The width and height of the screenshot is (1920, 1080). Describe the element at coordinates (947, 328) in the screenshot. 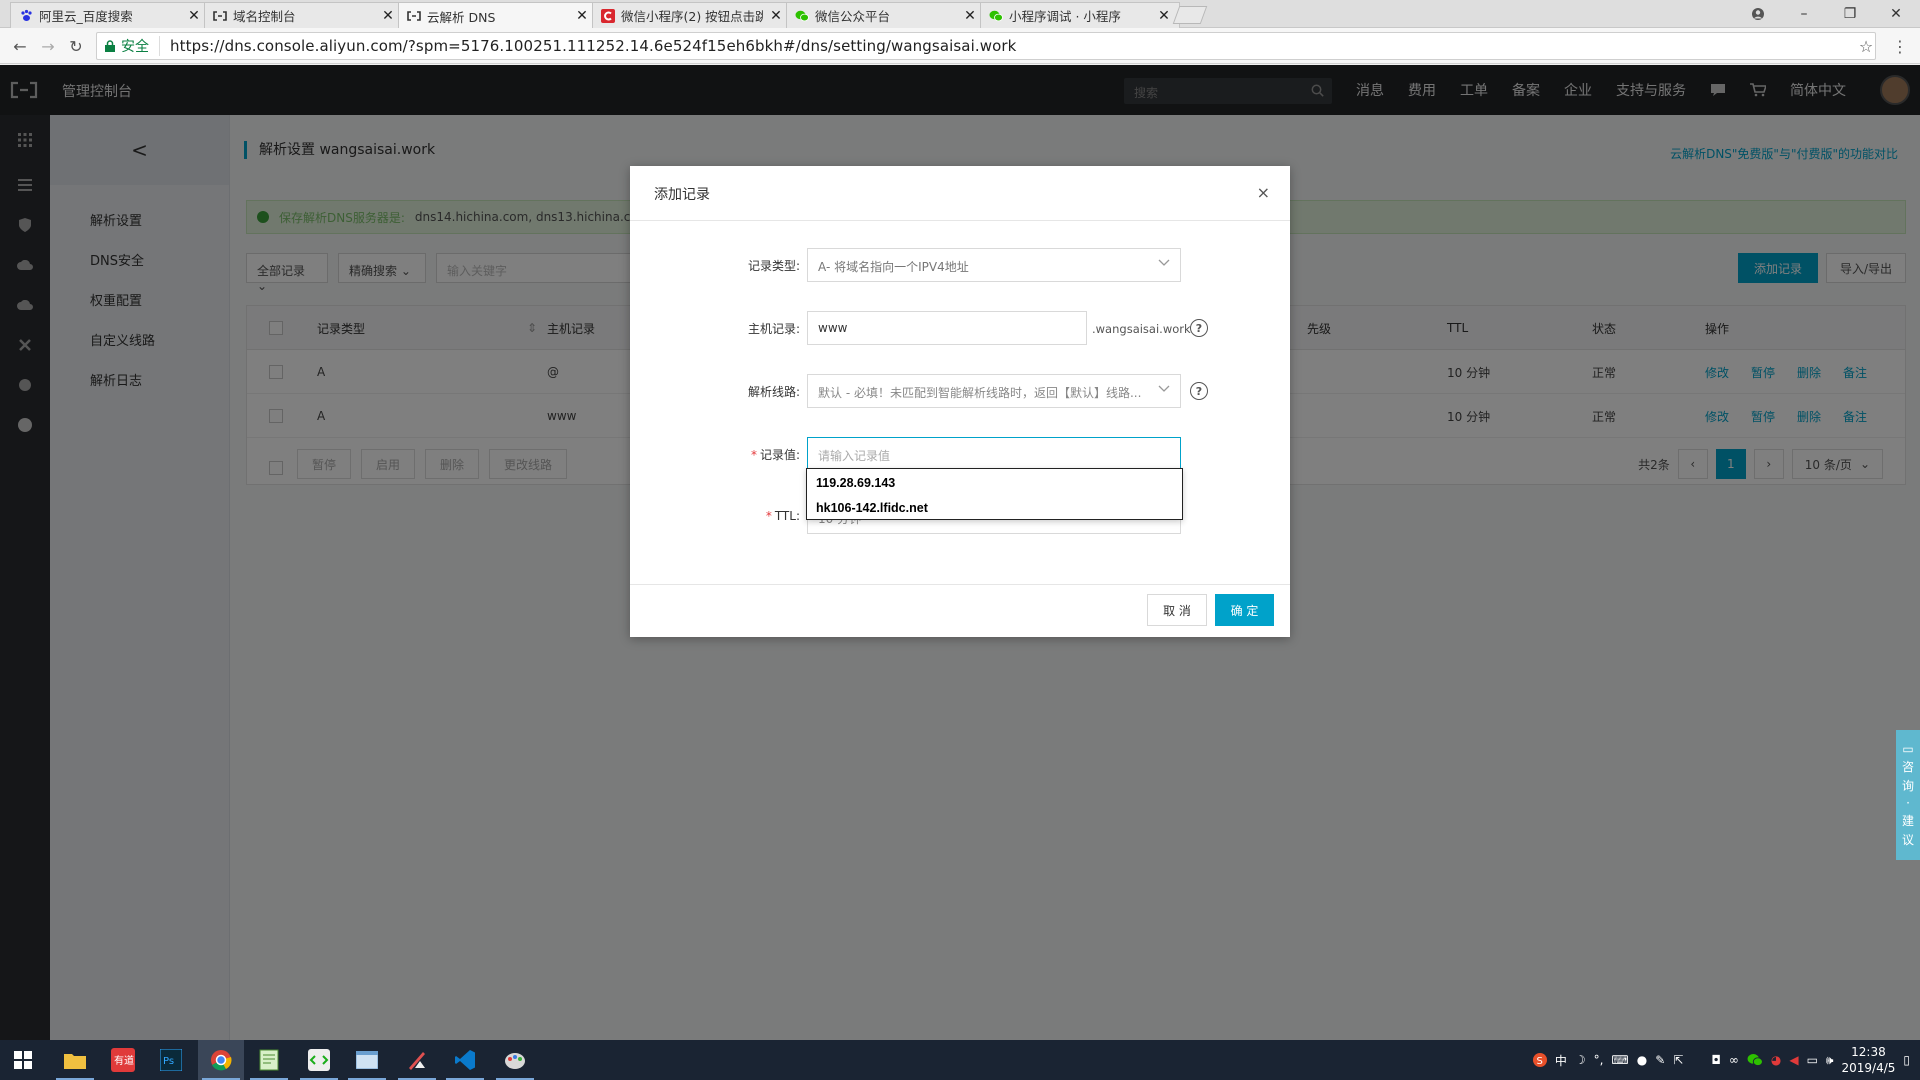

I see `host-record-input: www` at that location.